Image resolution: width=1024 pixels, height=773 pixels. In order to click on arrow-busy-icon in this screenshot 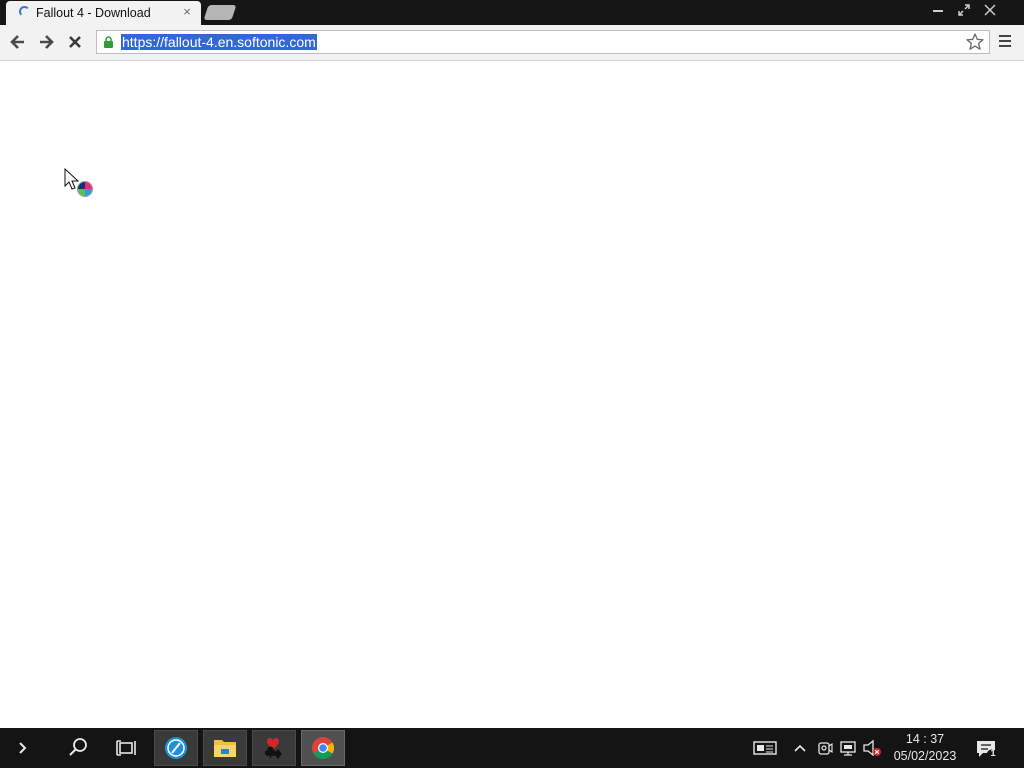, I will do `click(78, 182)`.